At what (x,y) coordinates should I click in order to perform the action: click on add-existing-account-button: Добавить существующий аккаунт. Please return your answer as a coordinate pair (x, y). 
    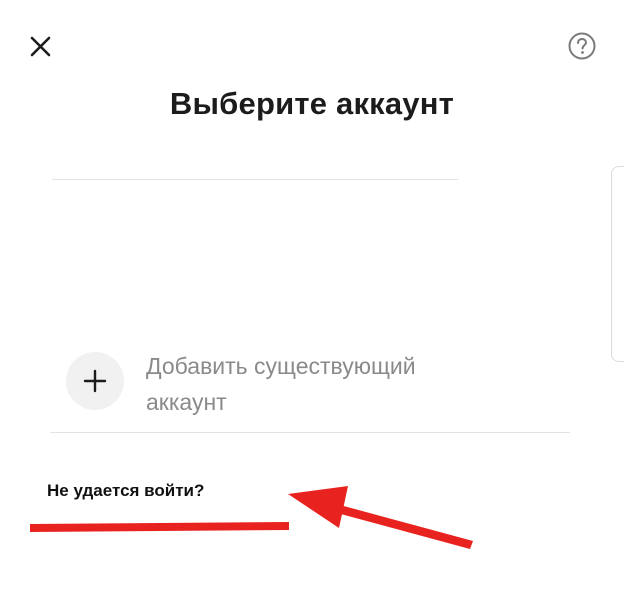
    Looking at the image, I should click on (281, 383).